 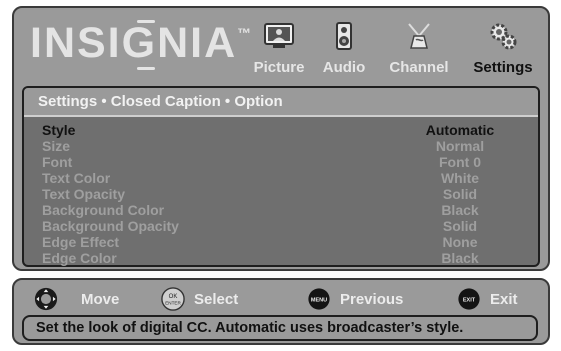 What do you see at coordinates (56, 146) in the screenshot?
I see `option-label: Size` at bounding box center [56, 146].